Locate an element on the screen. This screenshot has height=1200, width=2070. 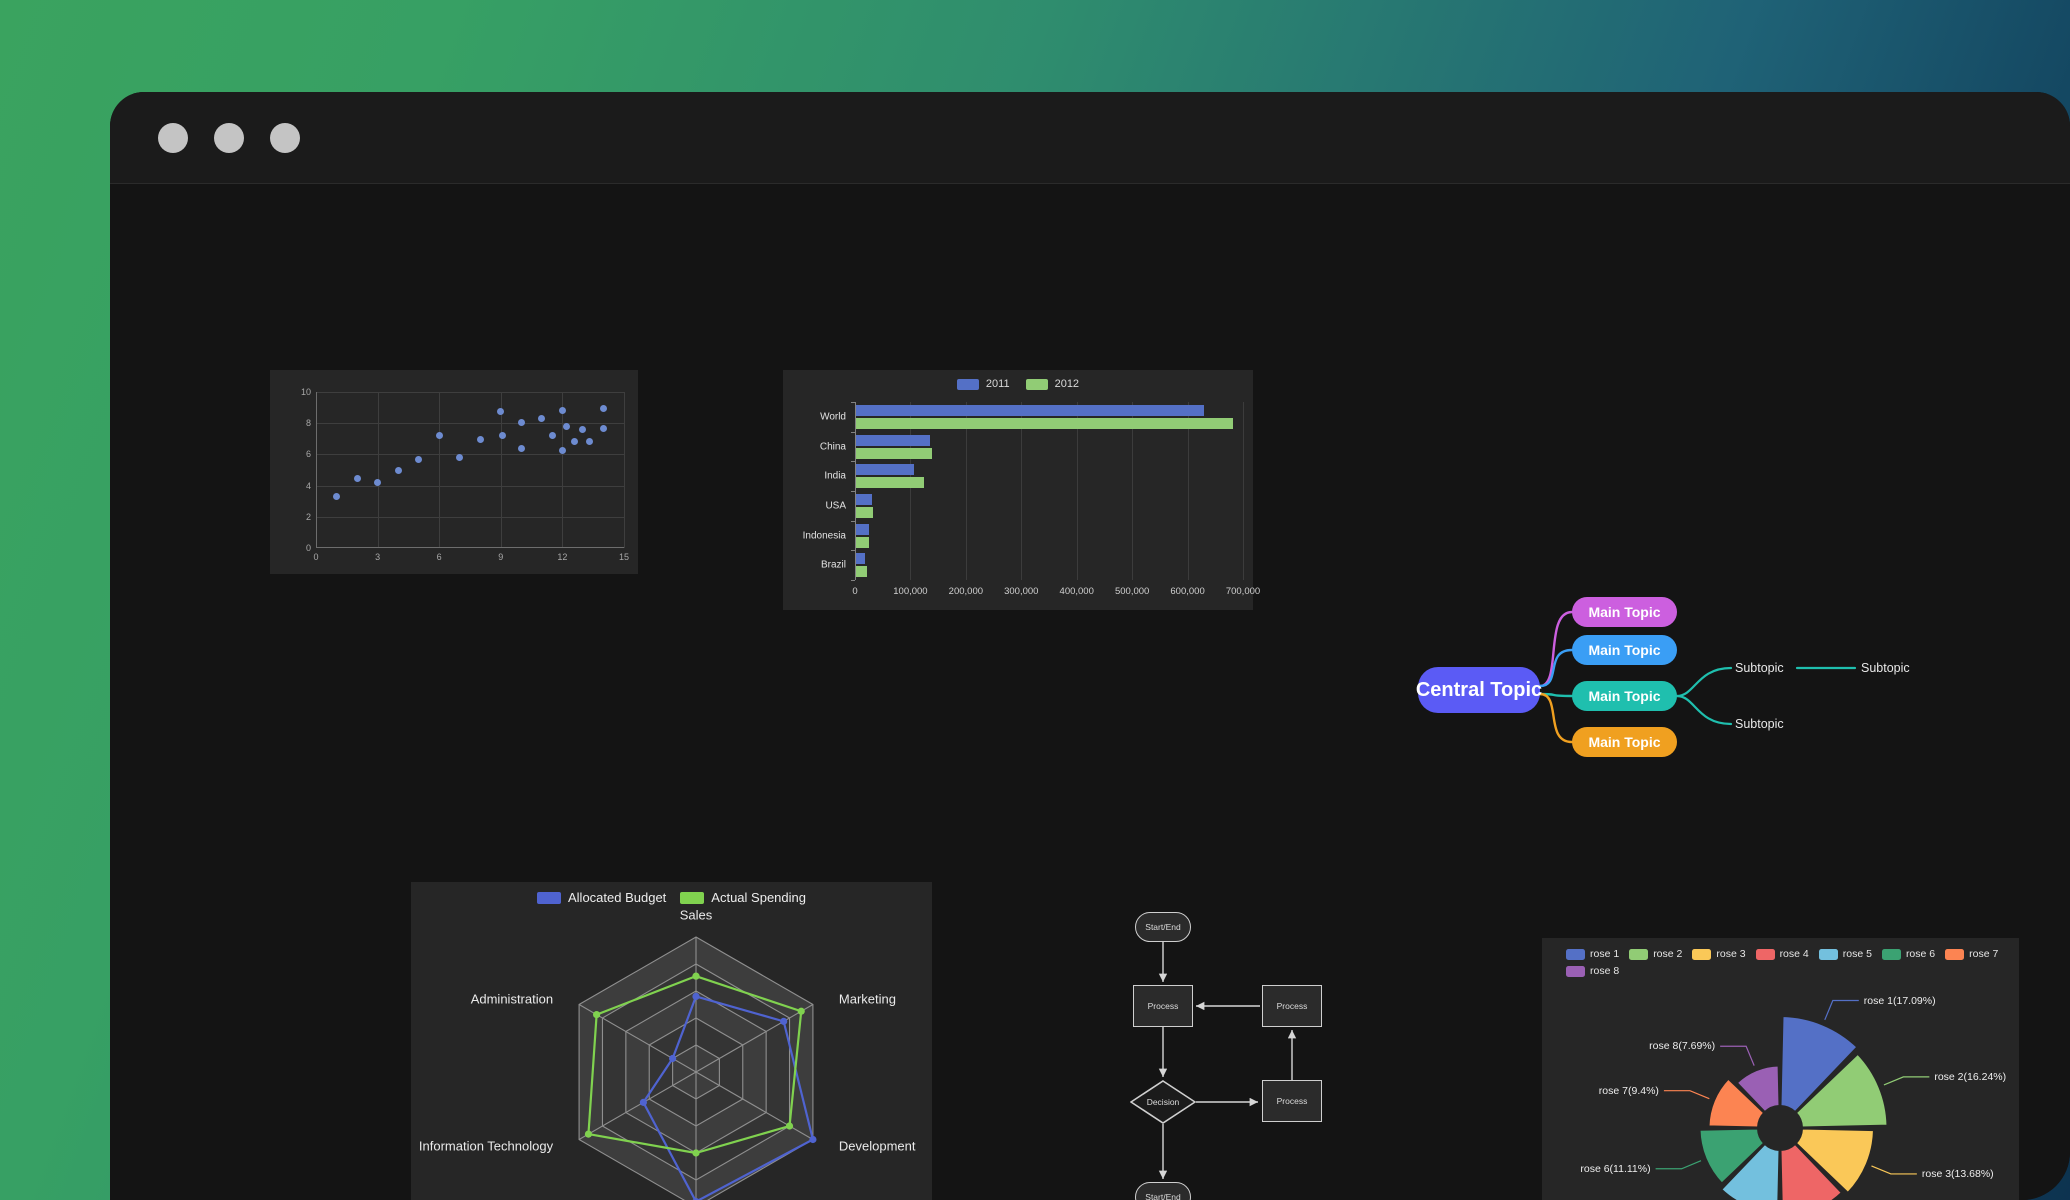
flow-node-p2: Process is located at coordinates (1292, 1006).